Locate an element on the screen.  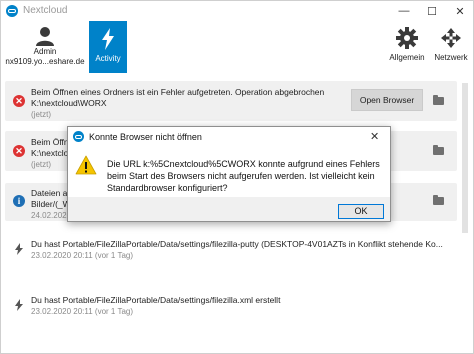
activity-tab: Activity is located at coordinates (108, 47).